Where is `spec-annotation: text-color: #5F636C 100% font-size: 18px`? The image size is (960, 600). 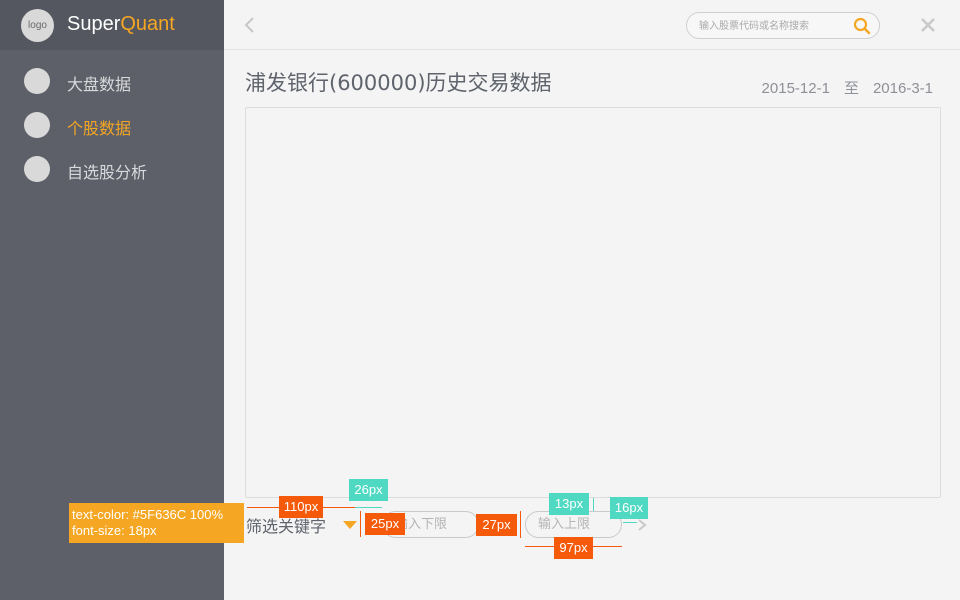
spec-annotation: text-color: #5F636C 100% font-size: 18px is located at coordinates (156, 523).